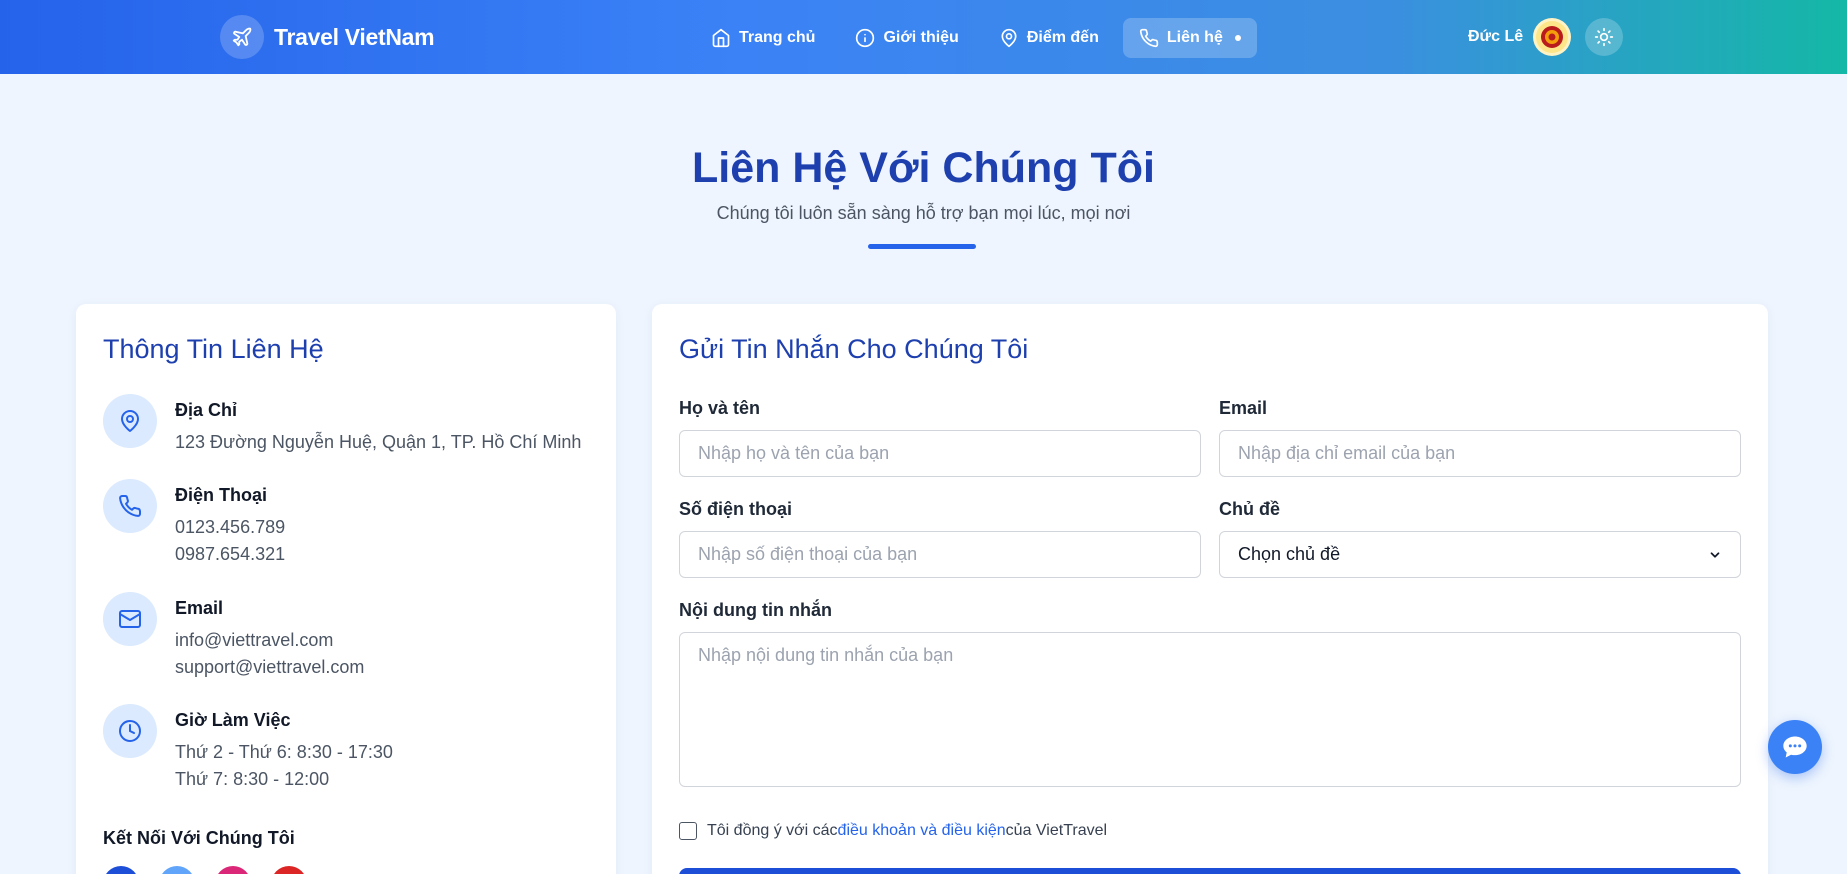 The height and width of the screenshot is (874, 1847). Describe the element at coordinates (199, 838) in the screenshot. I see `connect-title: Kết Nối Với Chúng Tôi` at that location.